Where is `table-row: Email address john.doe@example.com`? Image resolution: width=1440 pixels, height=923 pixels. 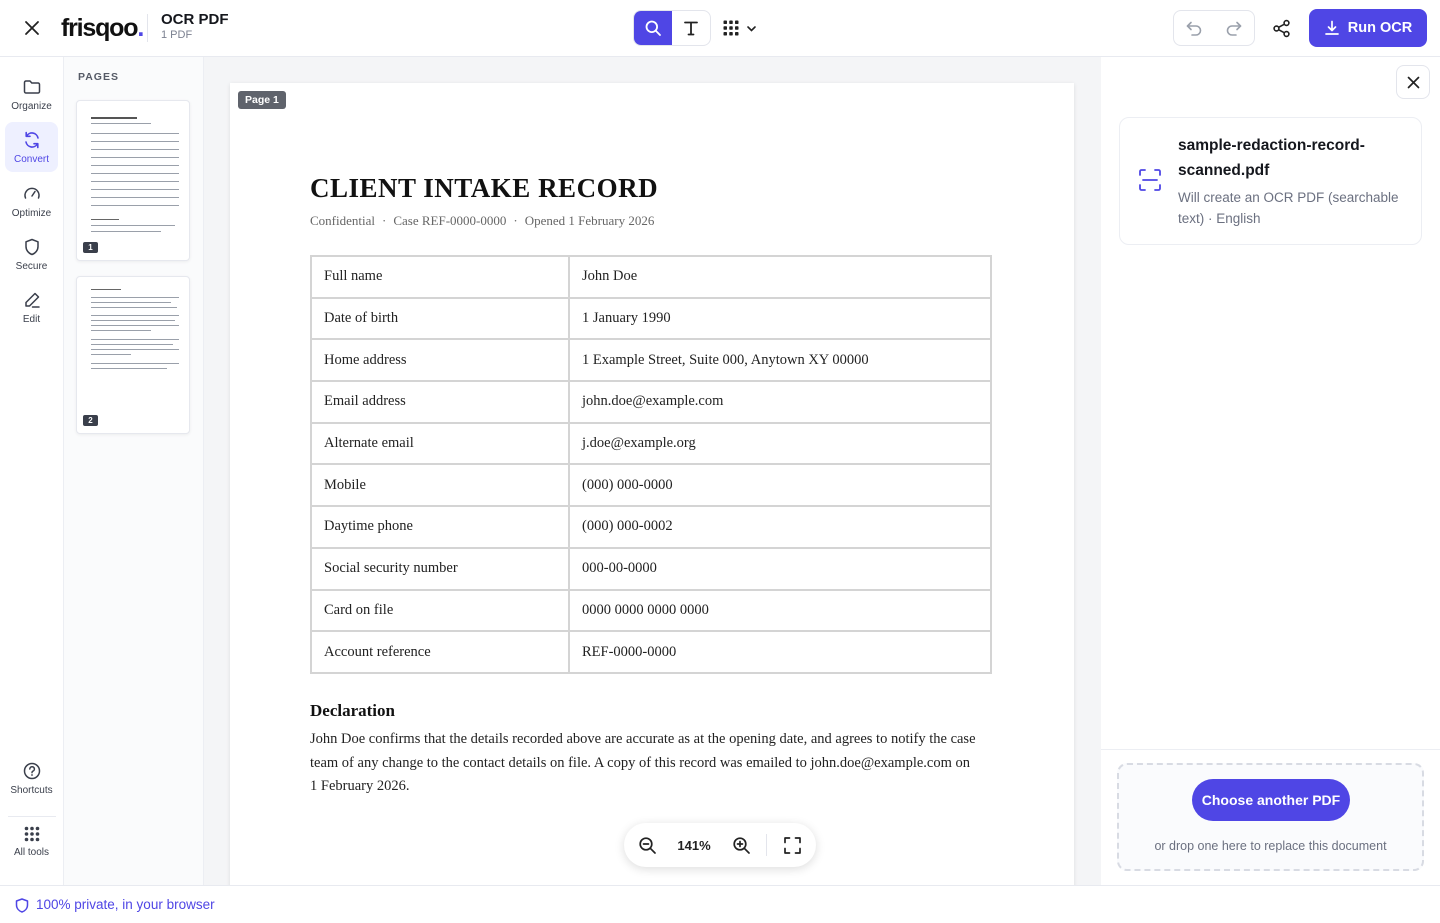 table-row: Email address john.doe@example.com is located at coordinates (651, 402).